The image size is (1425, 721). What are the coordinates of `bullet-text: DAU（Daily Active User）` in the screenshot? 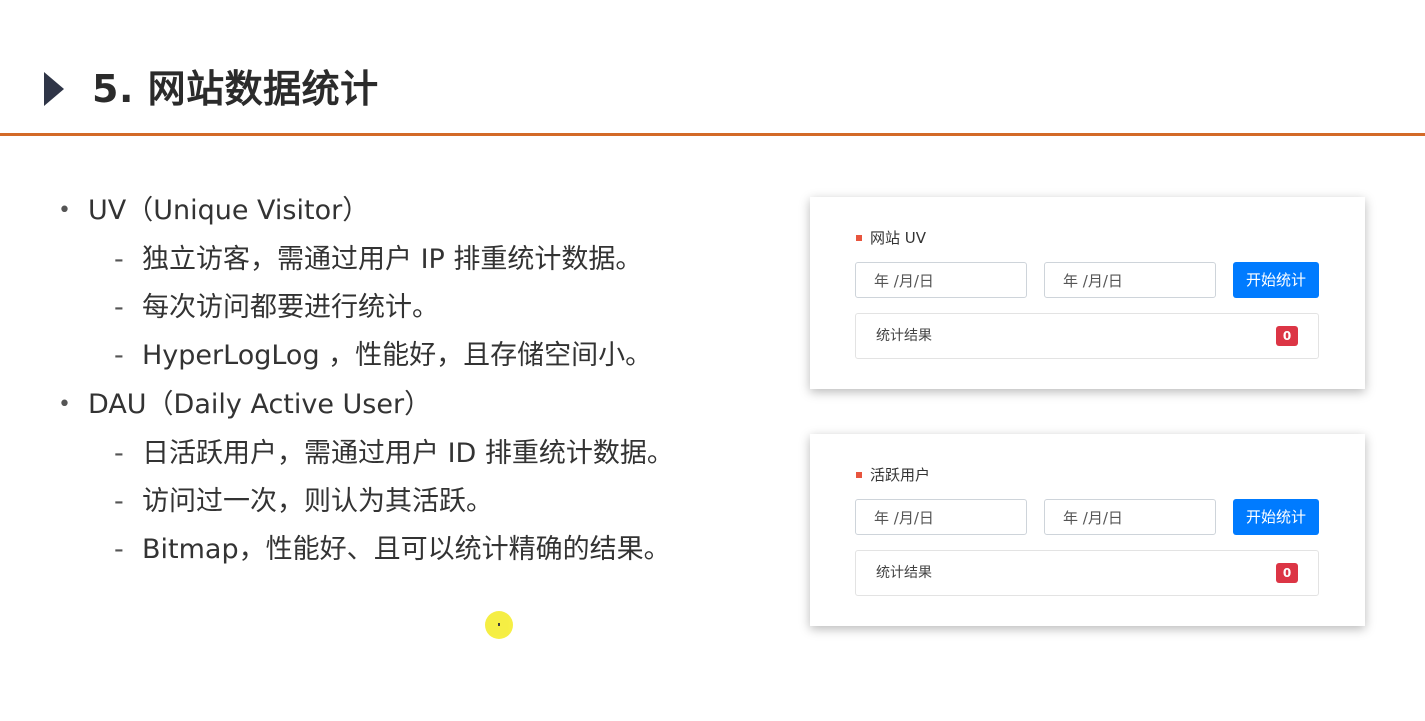 It's located at (260, 404).